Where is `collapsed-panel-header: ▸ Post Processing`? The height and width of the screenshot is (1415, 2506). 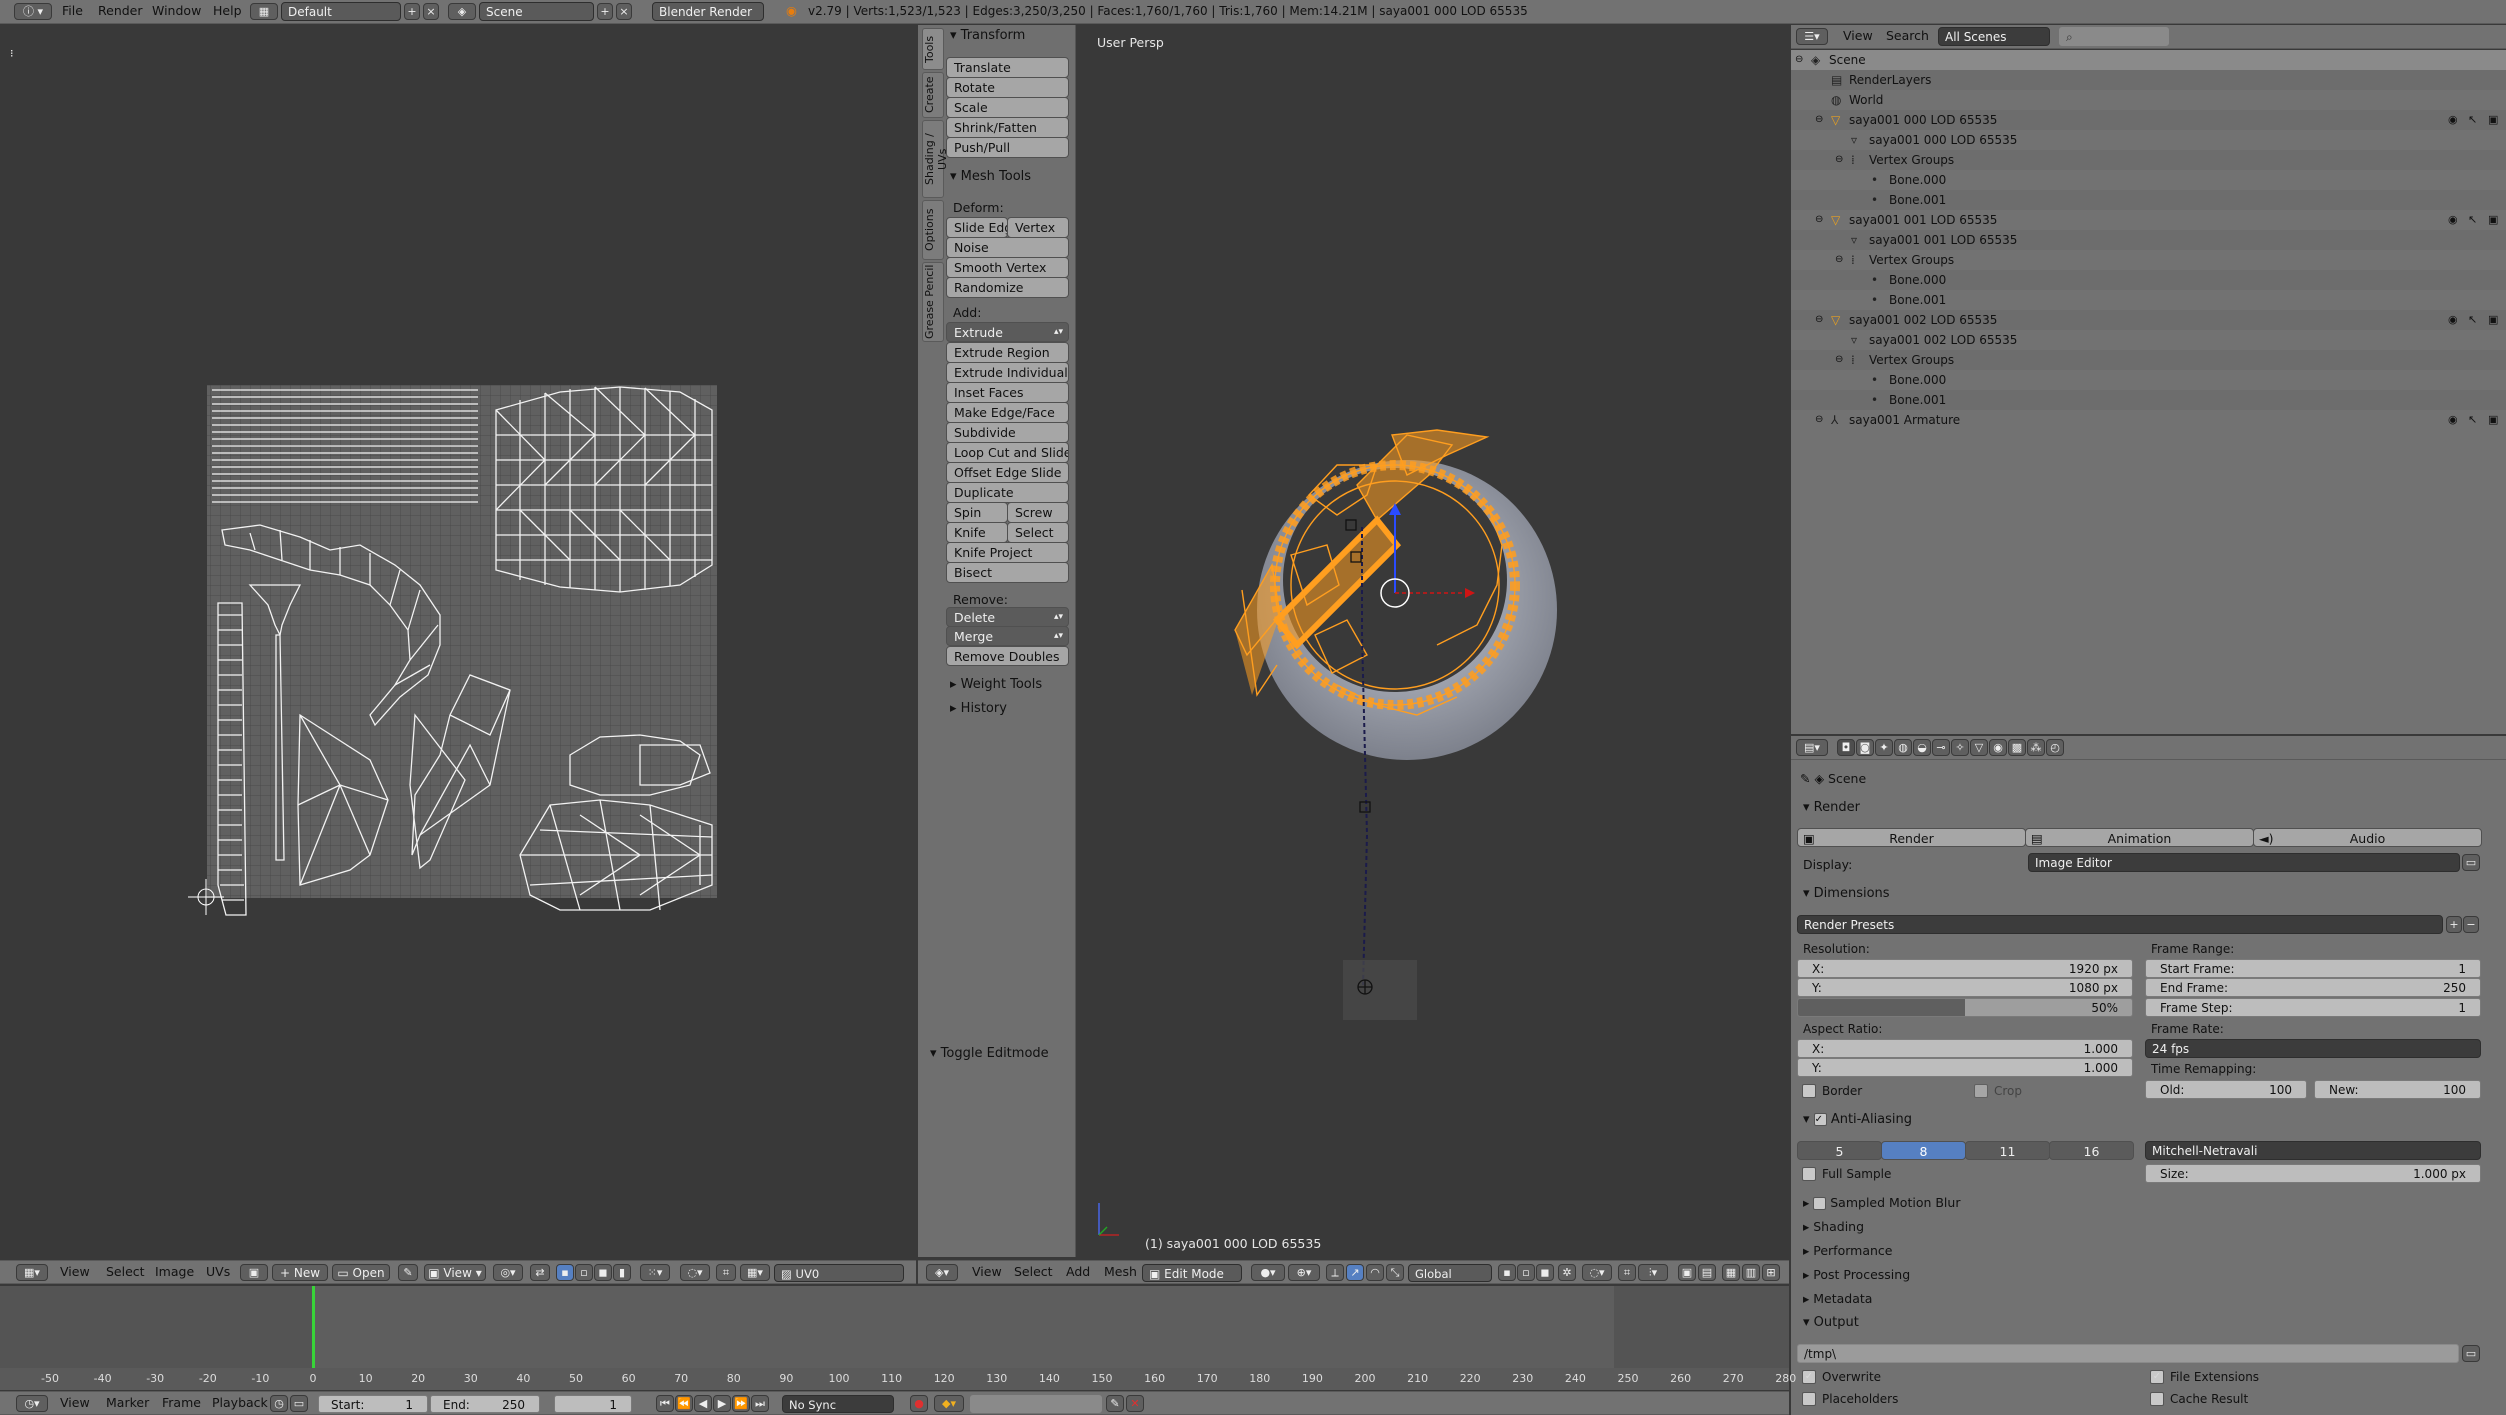 collapsed-panel-header: ▸ Post Processing is located at coordinates (1856, 1274).